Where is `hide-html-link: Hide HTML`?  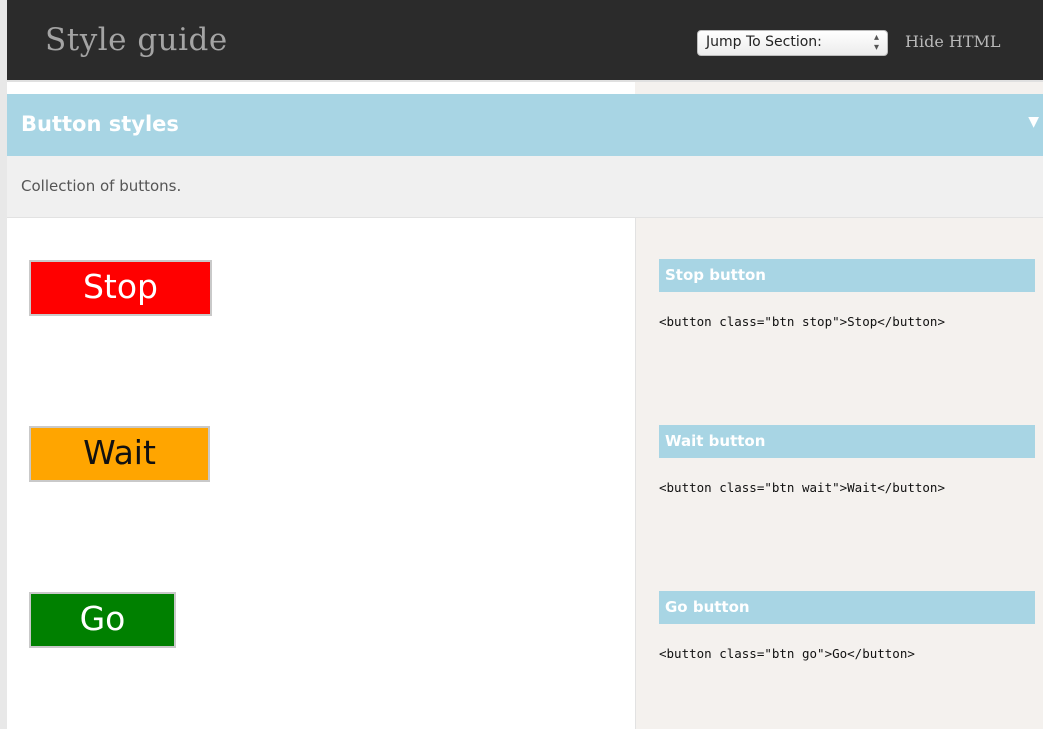
hide-html-link: Hide HTML is located at coordinates (953, 41).